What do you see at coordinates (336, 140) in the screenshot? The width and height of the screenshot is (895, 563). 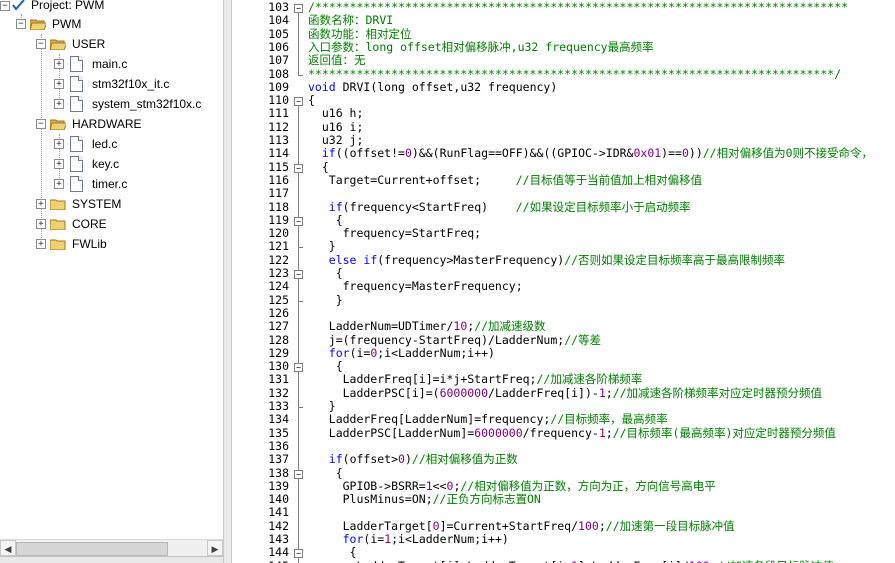 I see `code-line: u32 j;` at bounding box center [336, 140].